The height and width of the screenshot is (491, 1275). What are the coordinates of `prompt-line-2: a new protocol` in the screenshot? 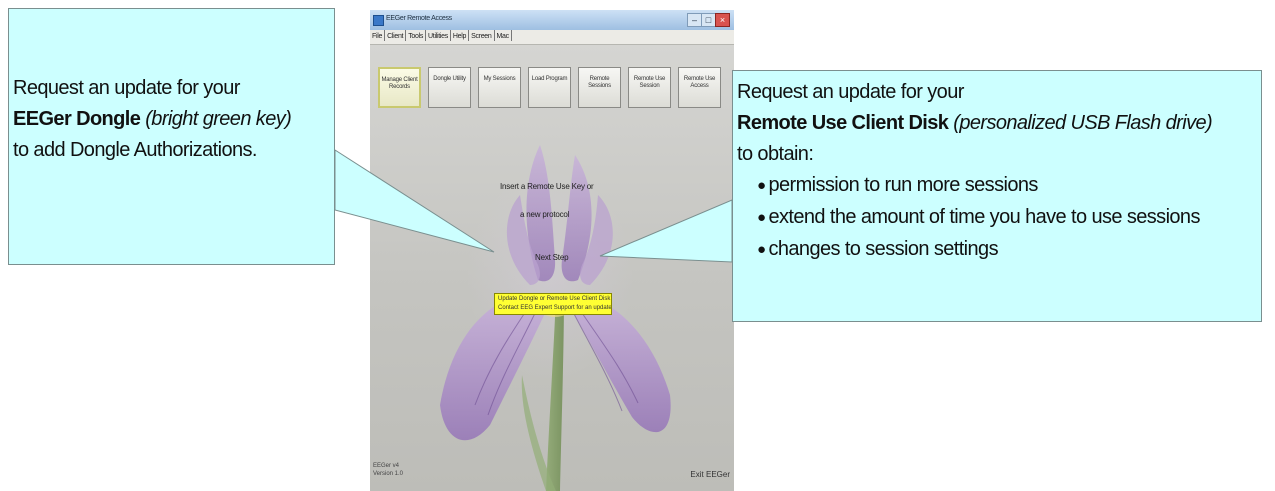 It's located at (545, 214).